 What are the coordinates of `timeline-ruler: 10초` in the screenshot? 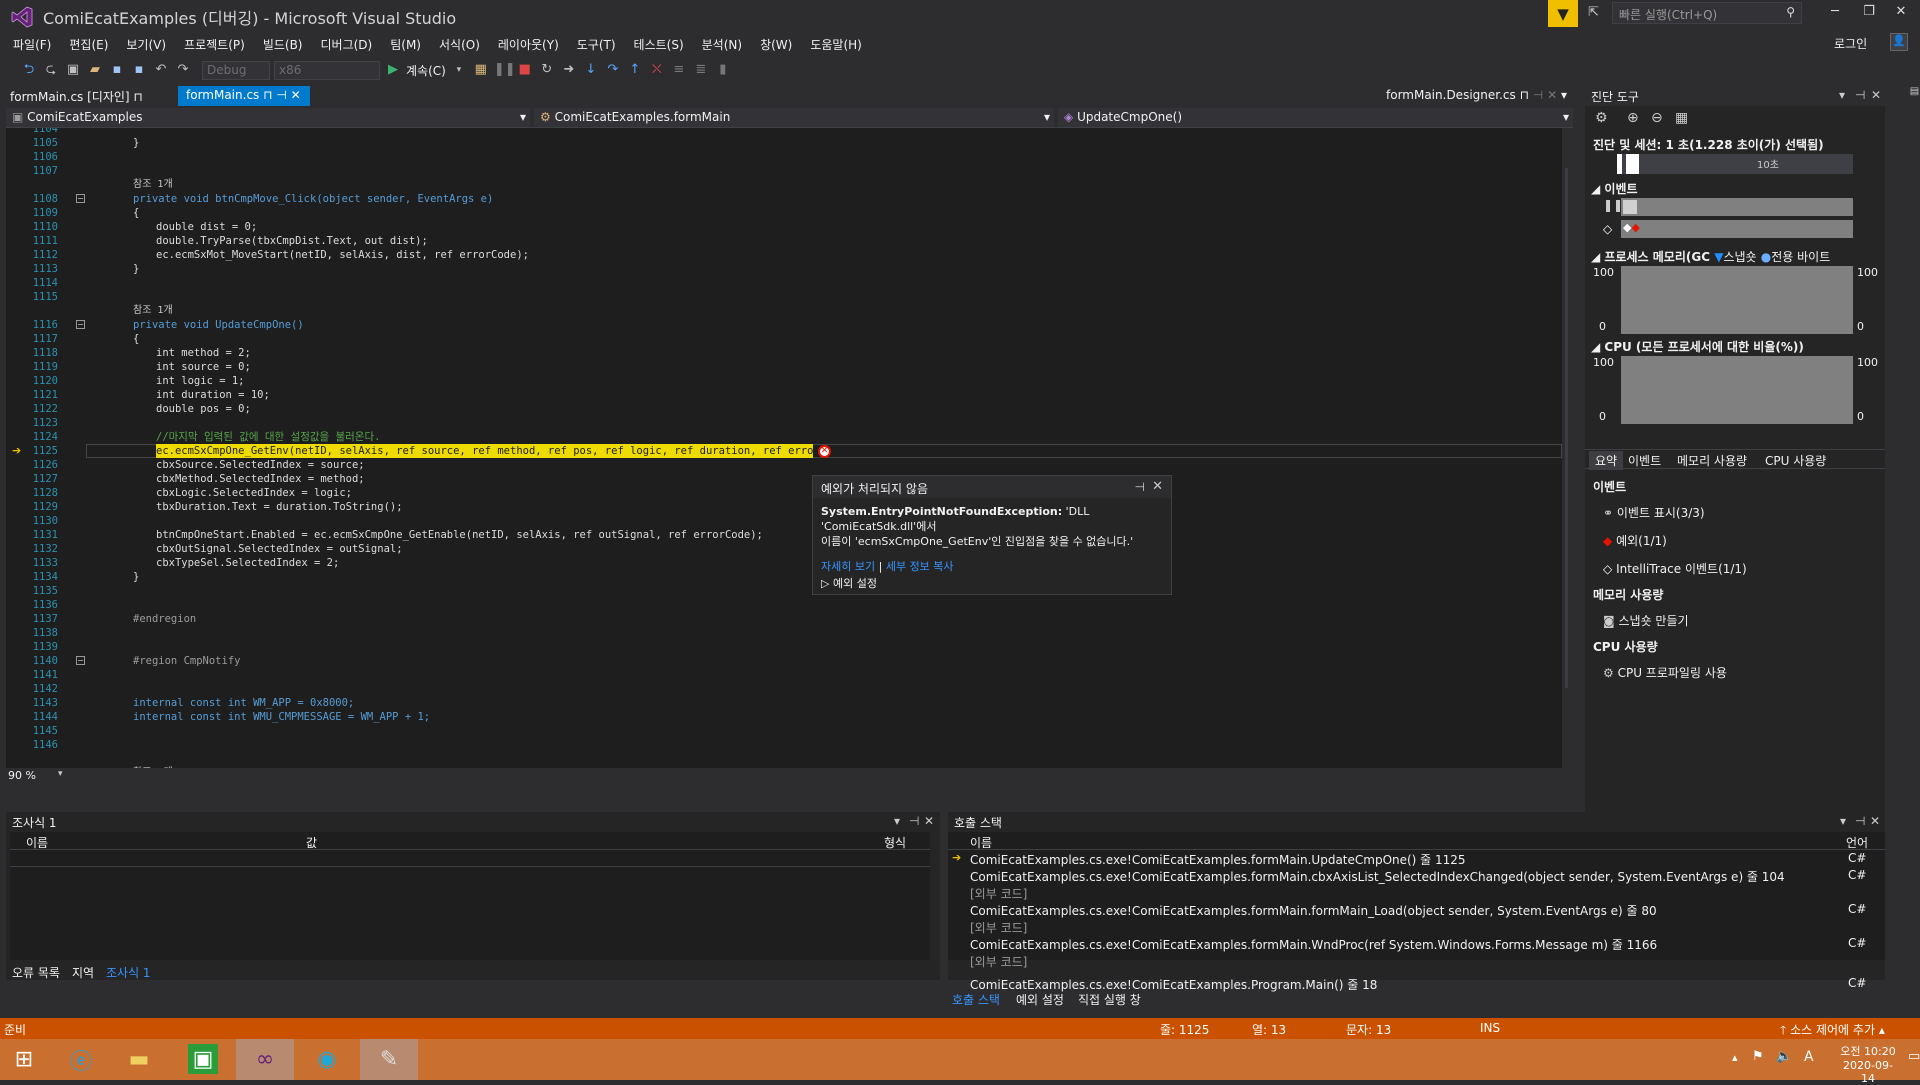 It's located at (1735, 164).